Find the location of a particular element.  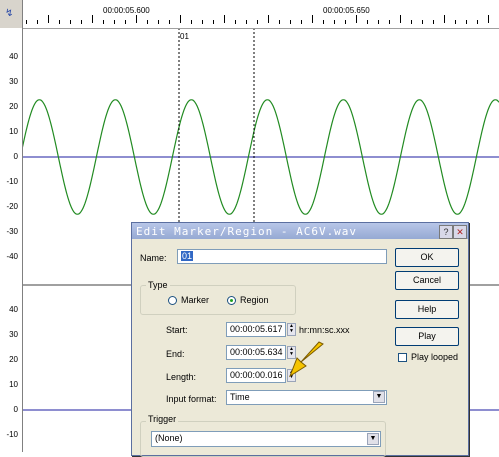

axis-label-bottom: 30 is located at coordinates (13, 334).